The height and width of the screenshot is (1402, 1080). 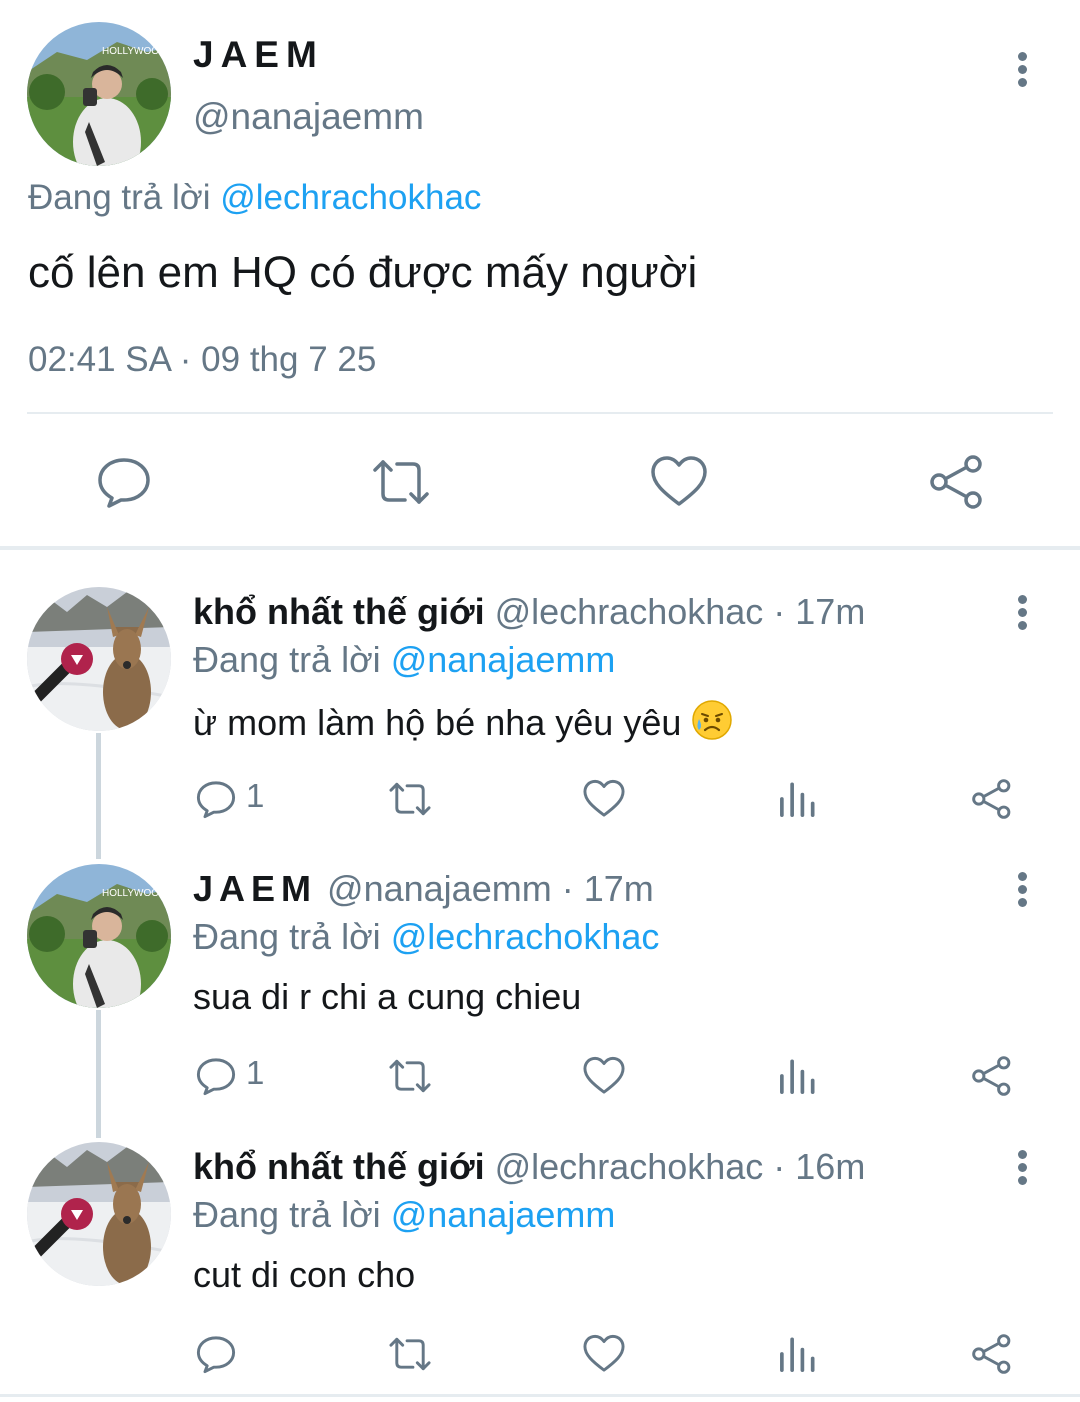 I want to click on reply-header: JAEM @nanajaemm · 17m, so click(x=423, y=889).